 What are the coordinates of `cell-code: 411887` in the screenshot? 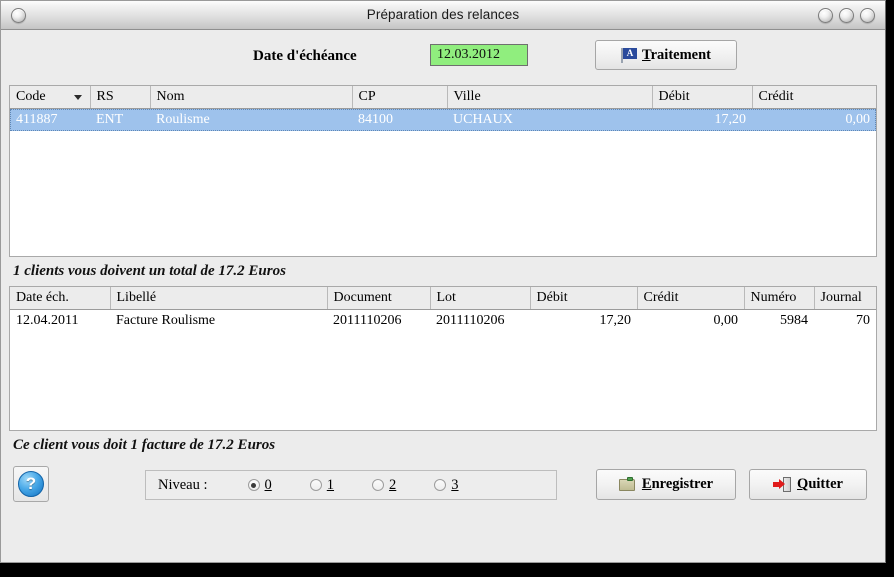 It's located at (50, 119).